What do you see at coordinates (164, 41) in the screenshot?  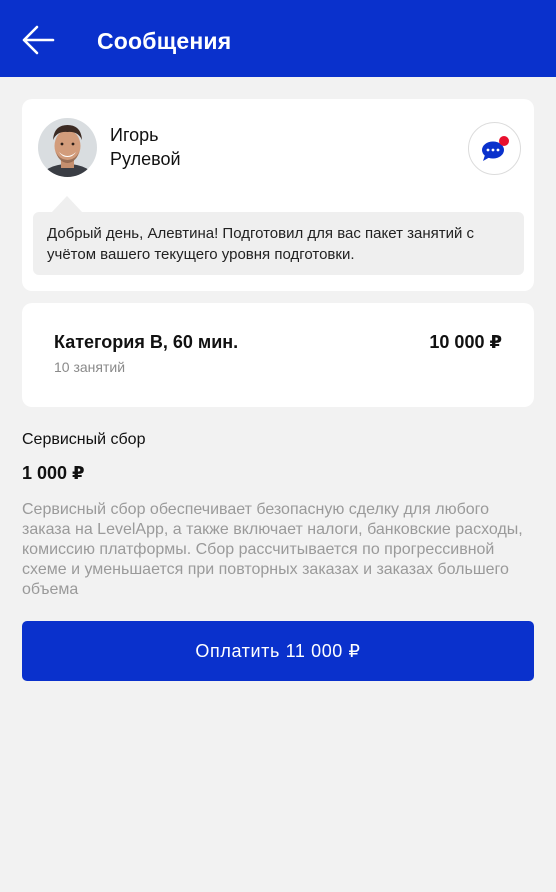 I see `page-title: Сообщения` at bounding box center [164, 41].